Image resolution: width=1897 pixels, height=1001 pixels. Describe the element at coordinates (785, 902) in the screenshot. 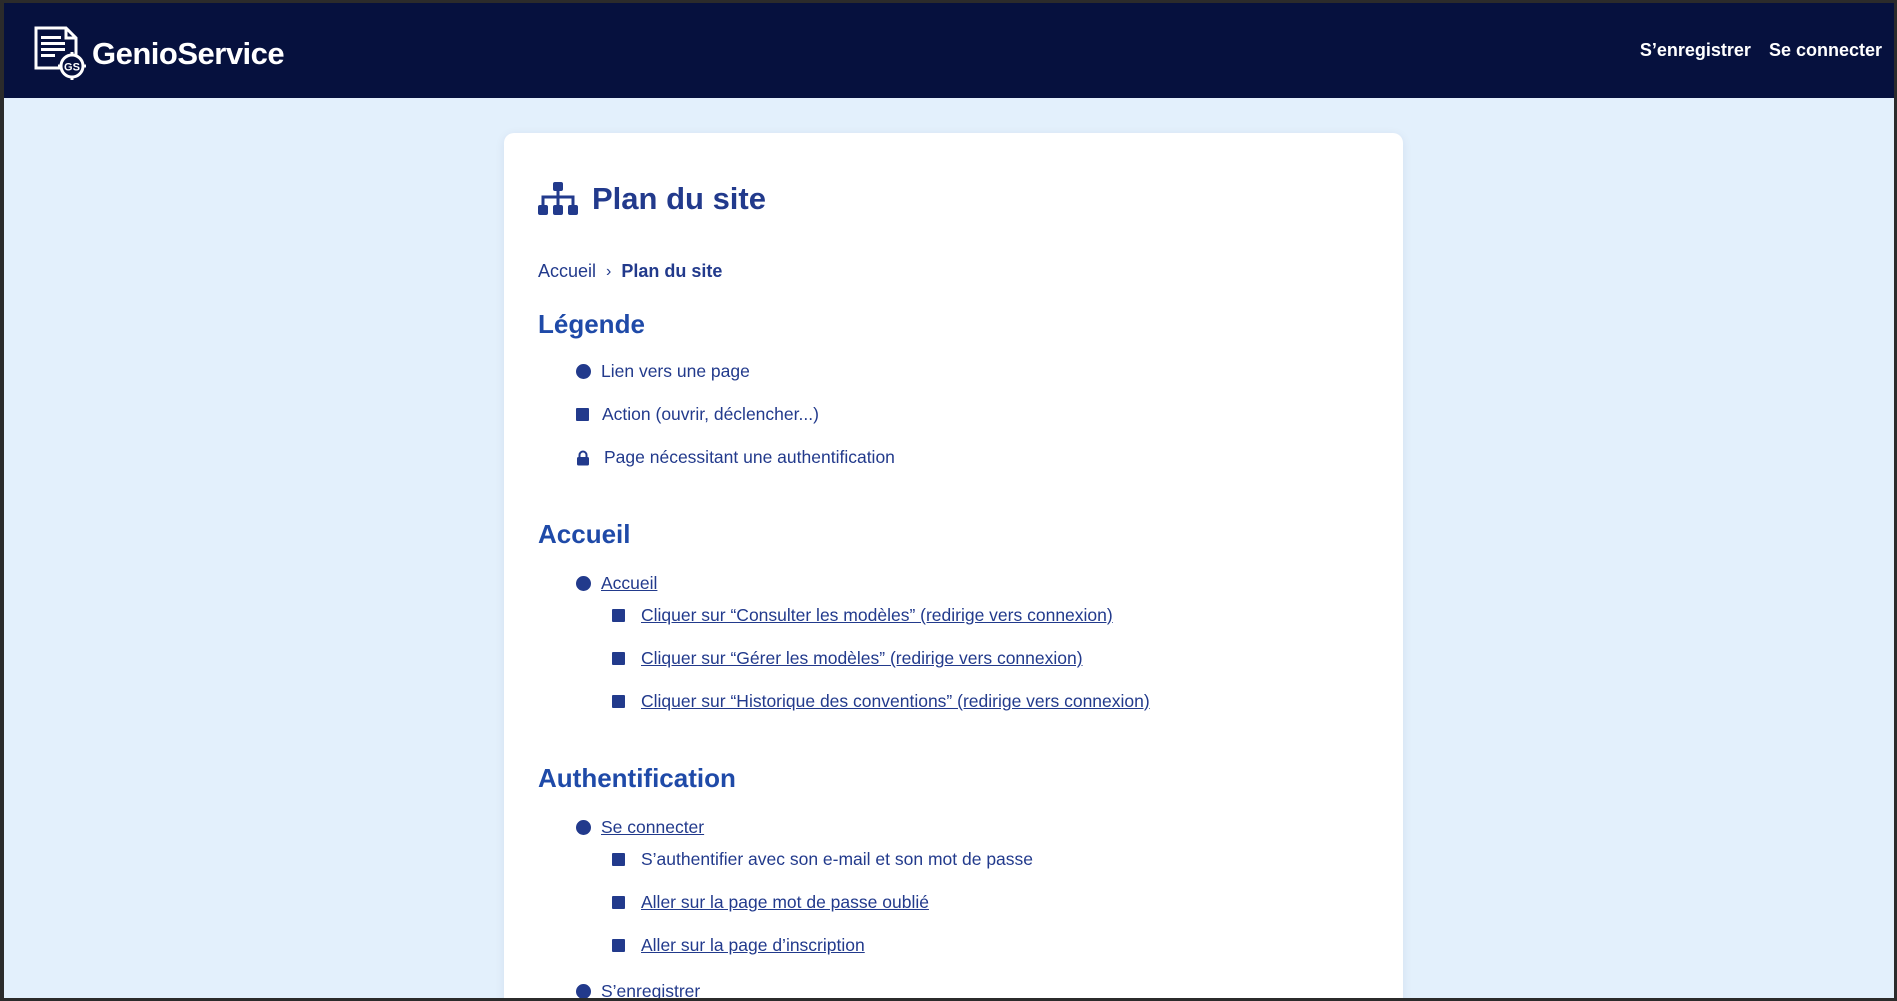

I see `forgot-password-page-link: Aller sur la page mot de passe oublié` at that location.